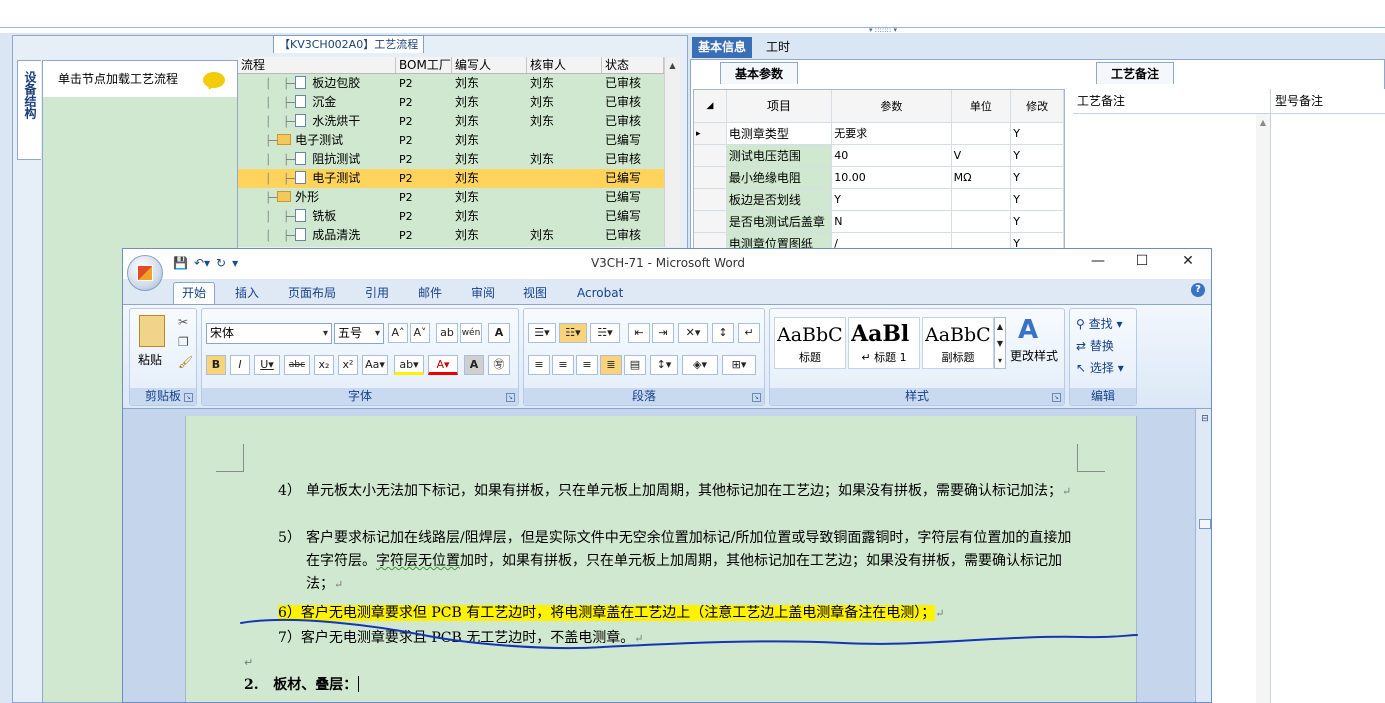 The height and width of the screenshot is (703, 1385). I want to click on format-painter-icon: 🖌, so click(185, 362).